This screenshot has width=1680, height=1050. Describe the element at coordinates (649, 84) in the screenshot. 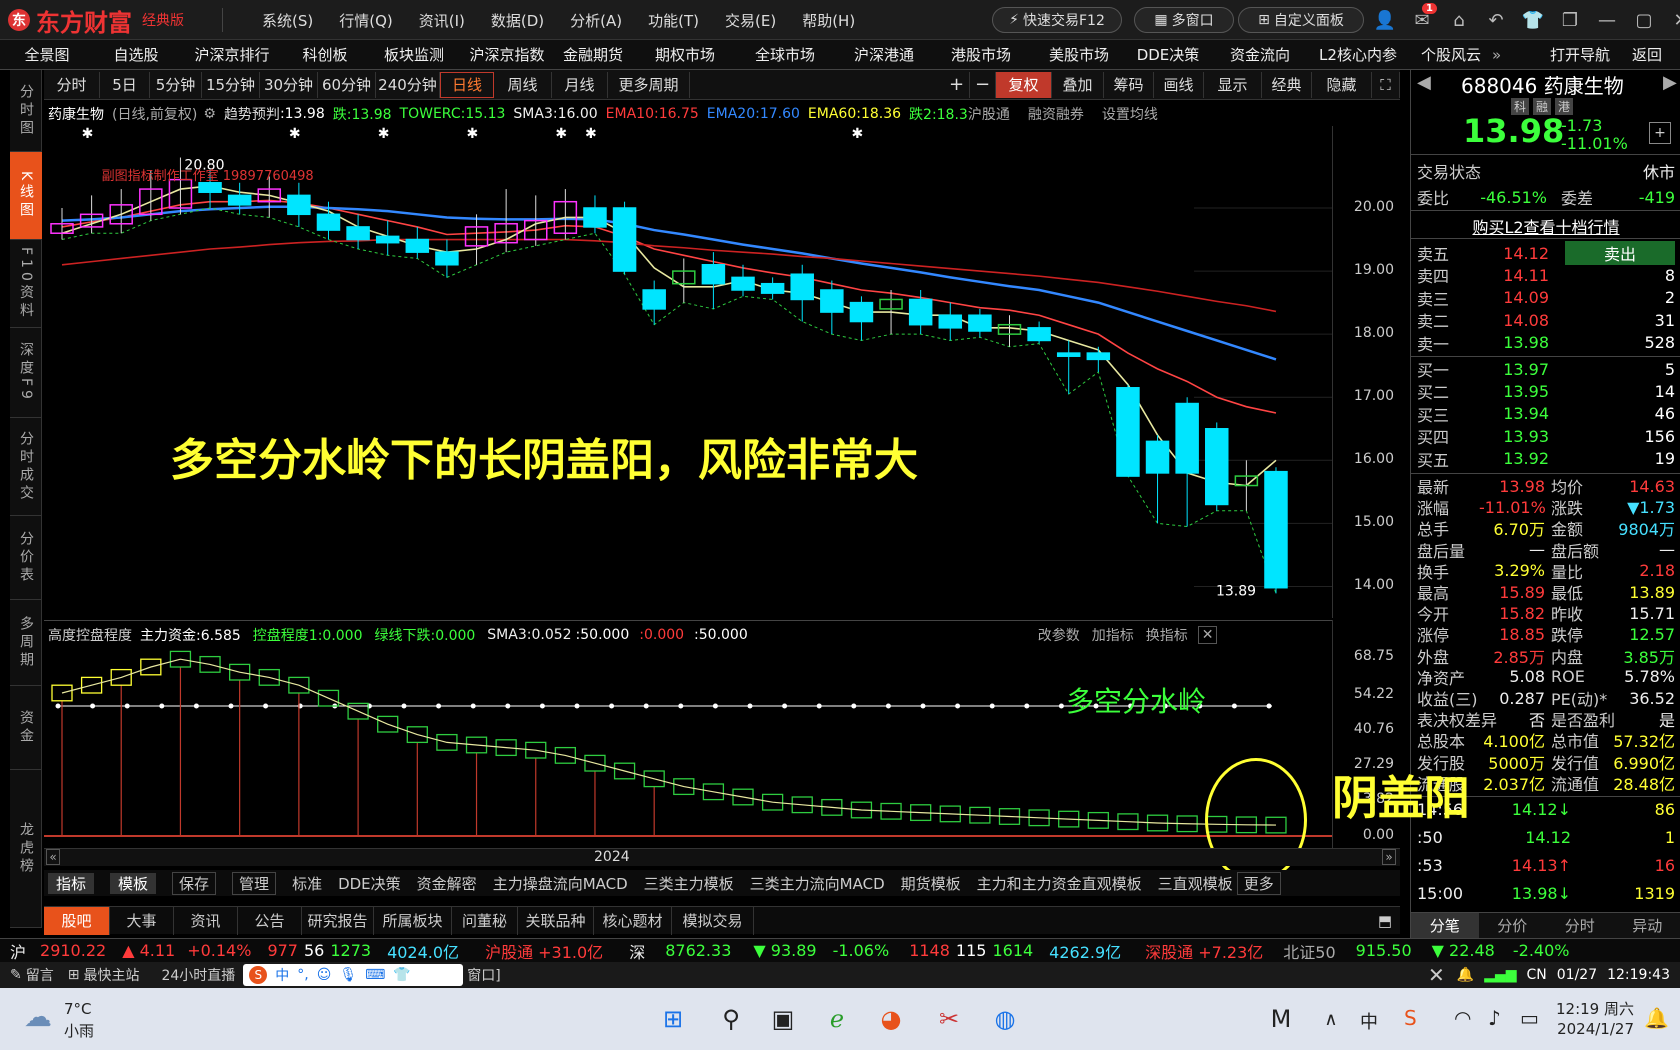

I see `period-tab: 更多周期` at that location.